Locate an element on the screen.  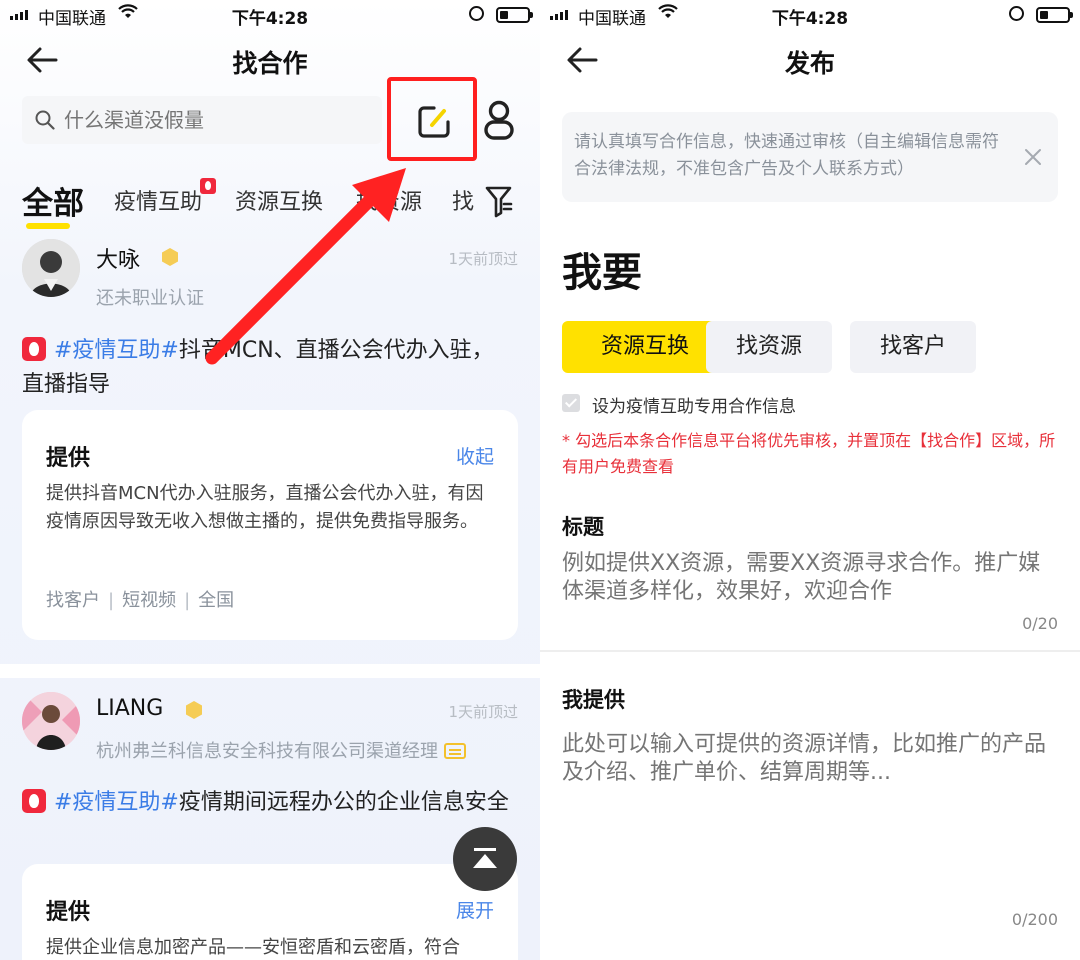
close-icon is located at coordinates (1033, 157).